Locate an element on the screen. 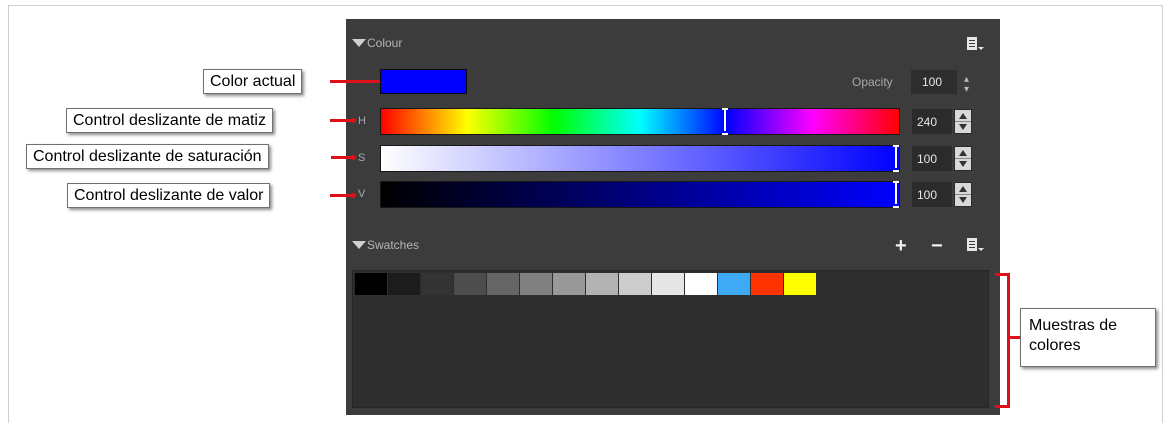 The height and width of the screenshot is (423, 1173). swatches-section-header: Swatches is located at coordinates (385, 245).